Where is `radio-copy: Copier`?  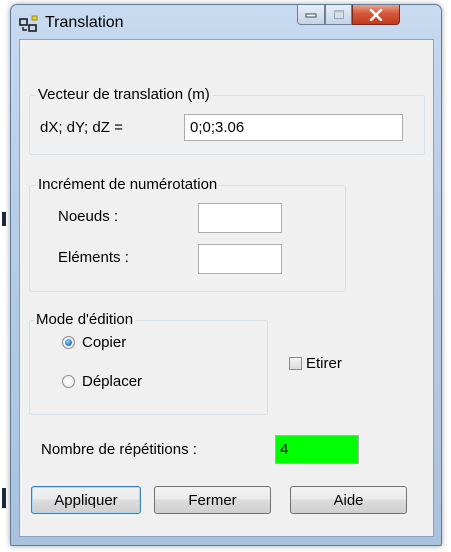 radio-copy: Copier is located at coordinates (94, 342).